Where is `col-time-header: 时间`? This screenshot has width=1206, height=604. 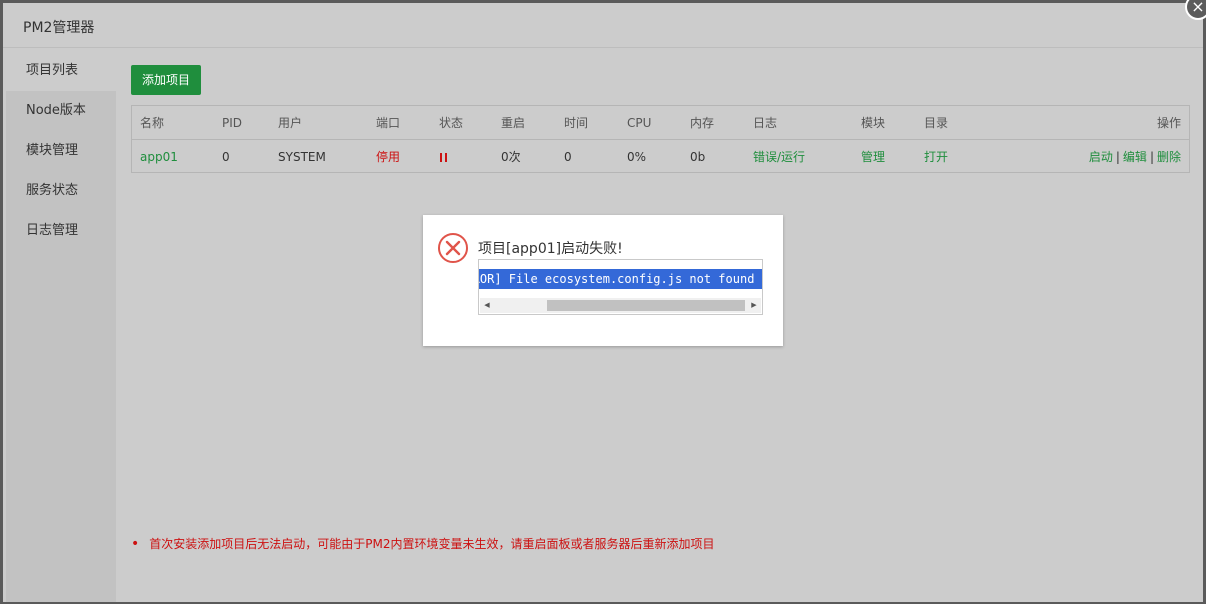
col-time-header: 时间 is located at coordinates (576, 123).